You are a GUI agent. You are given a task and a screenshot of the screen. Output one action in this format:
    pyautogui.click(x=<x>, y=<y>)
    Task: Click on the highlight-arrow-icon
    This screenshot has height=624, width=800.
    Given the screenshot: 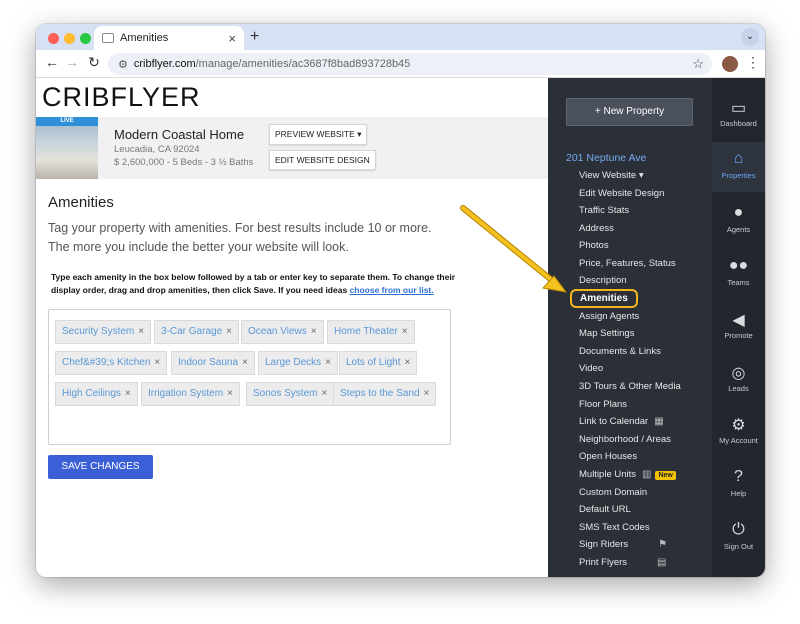 What is the action you would take?
    pyautogui.click(x=514, y=249)
    